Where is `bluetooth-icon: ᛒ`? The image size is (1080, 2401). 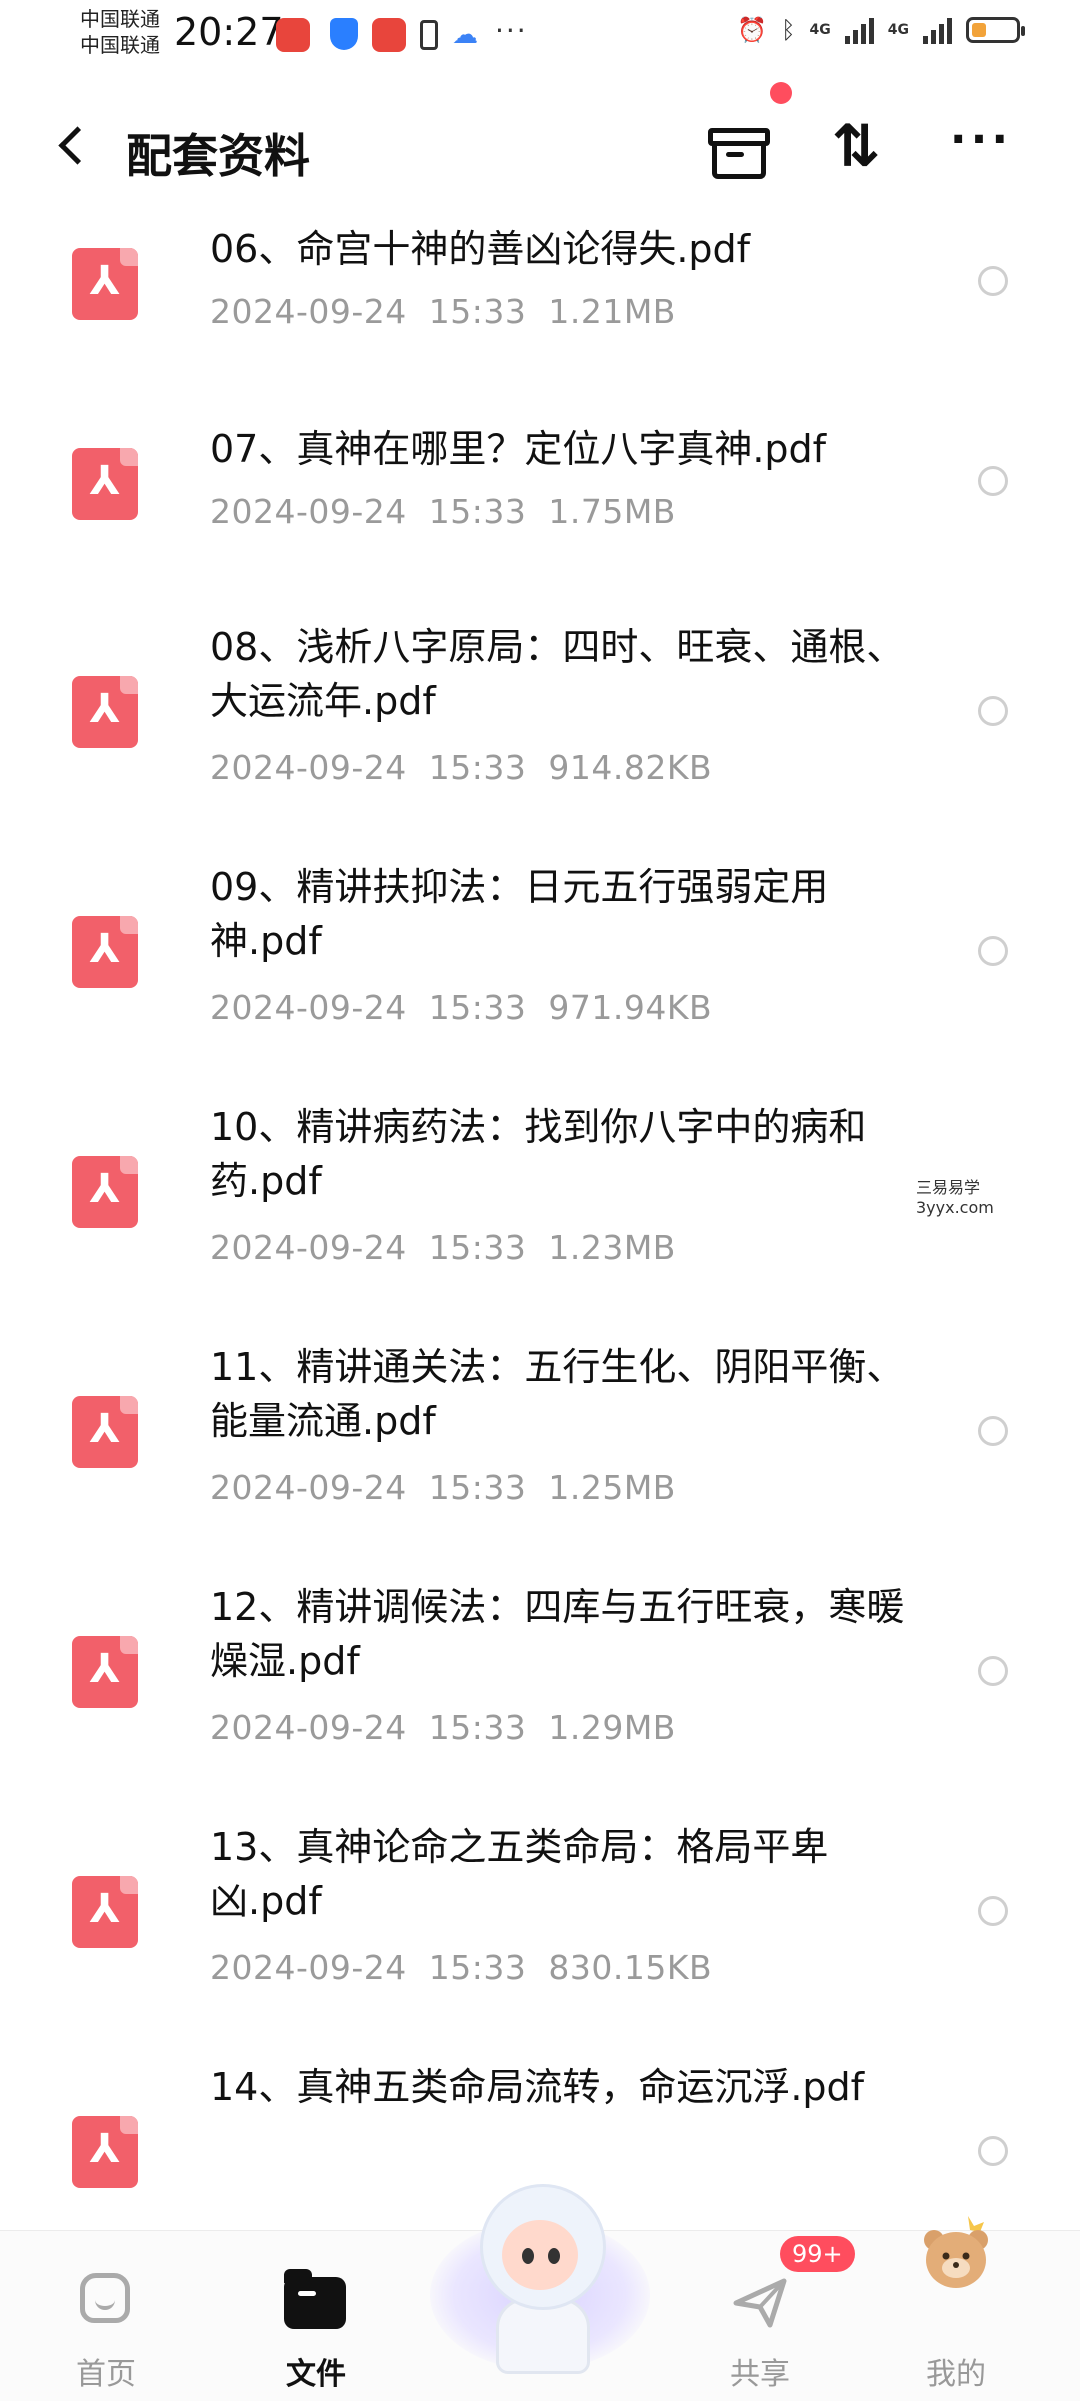
bluetooth-icon: ᛒ is located at coordinates (788, 30).